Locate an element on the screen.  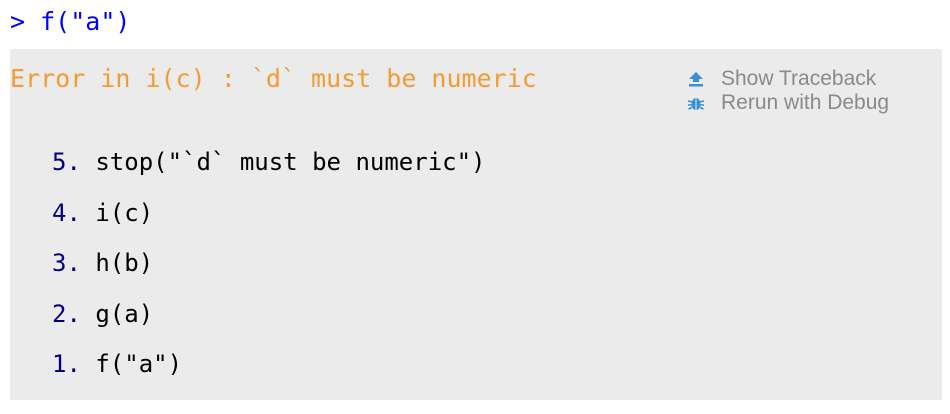
traceback-frame: 5. stop("`d` must be numeric") is located at coordinates (269, 162).